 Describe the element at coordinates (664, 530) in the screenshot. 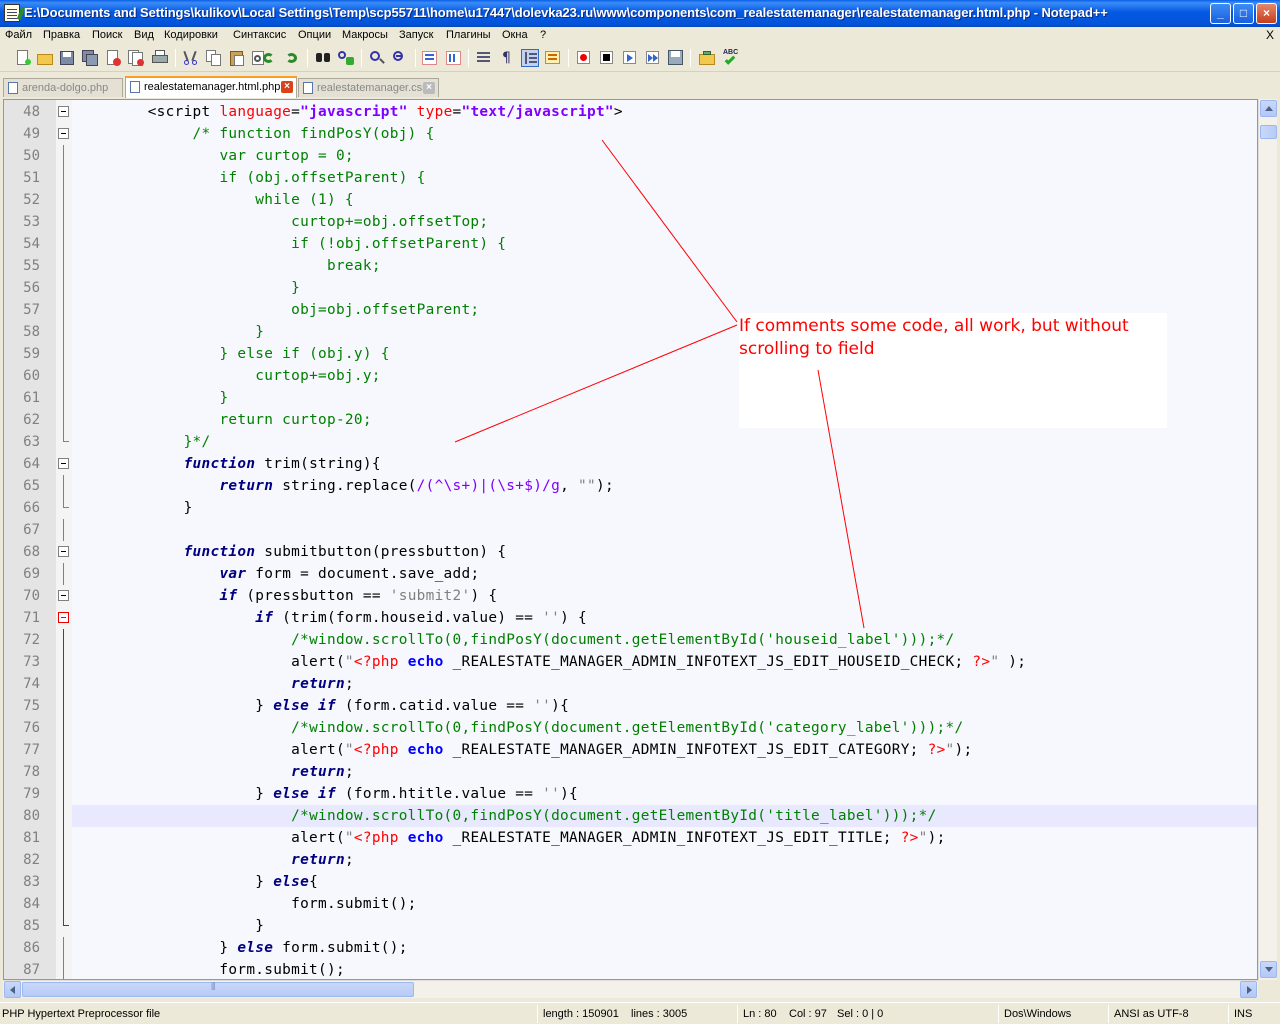

I see `code-text` at that location.